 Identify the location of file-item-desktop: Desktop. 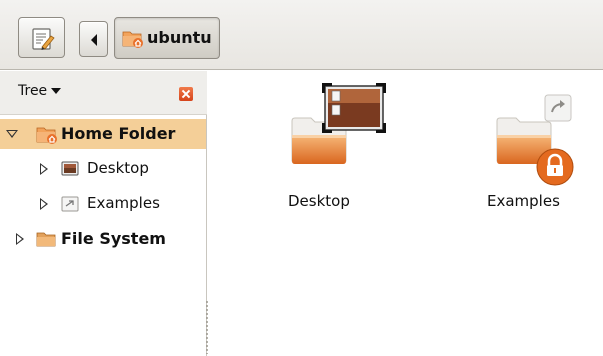
(333, 148).